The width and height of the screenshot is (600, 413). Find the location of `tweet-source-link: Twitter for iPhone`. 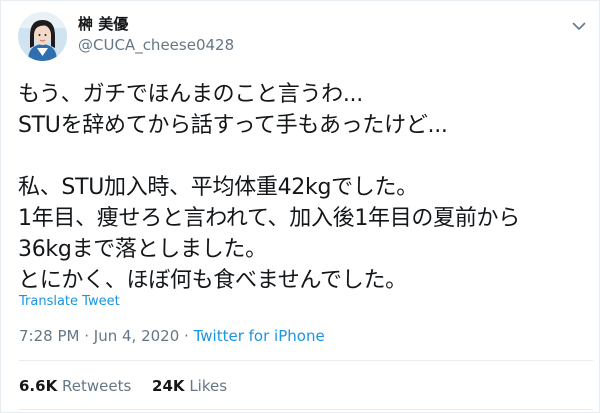

tweet-source-link: Twitter for iPhone is located at coordinates (259, 336).